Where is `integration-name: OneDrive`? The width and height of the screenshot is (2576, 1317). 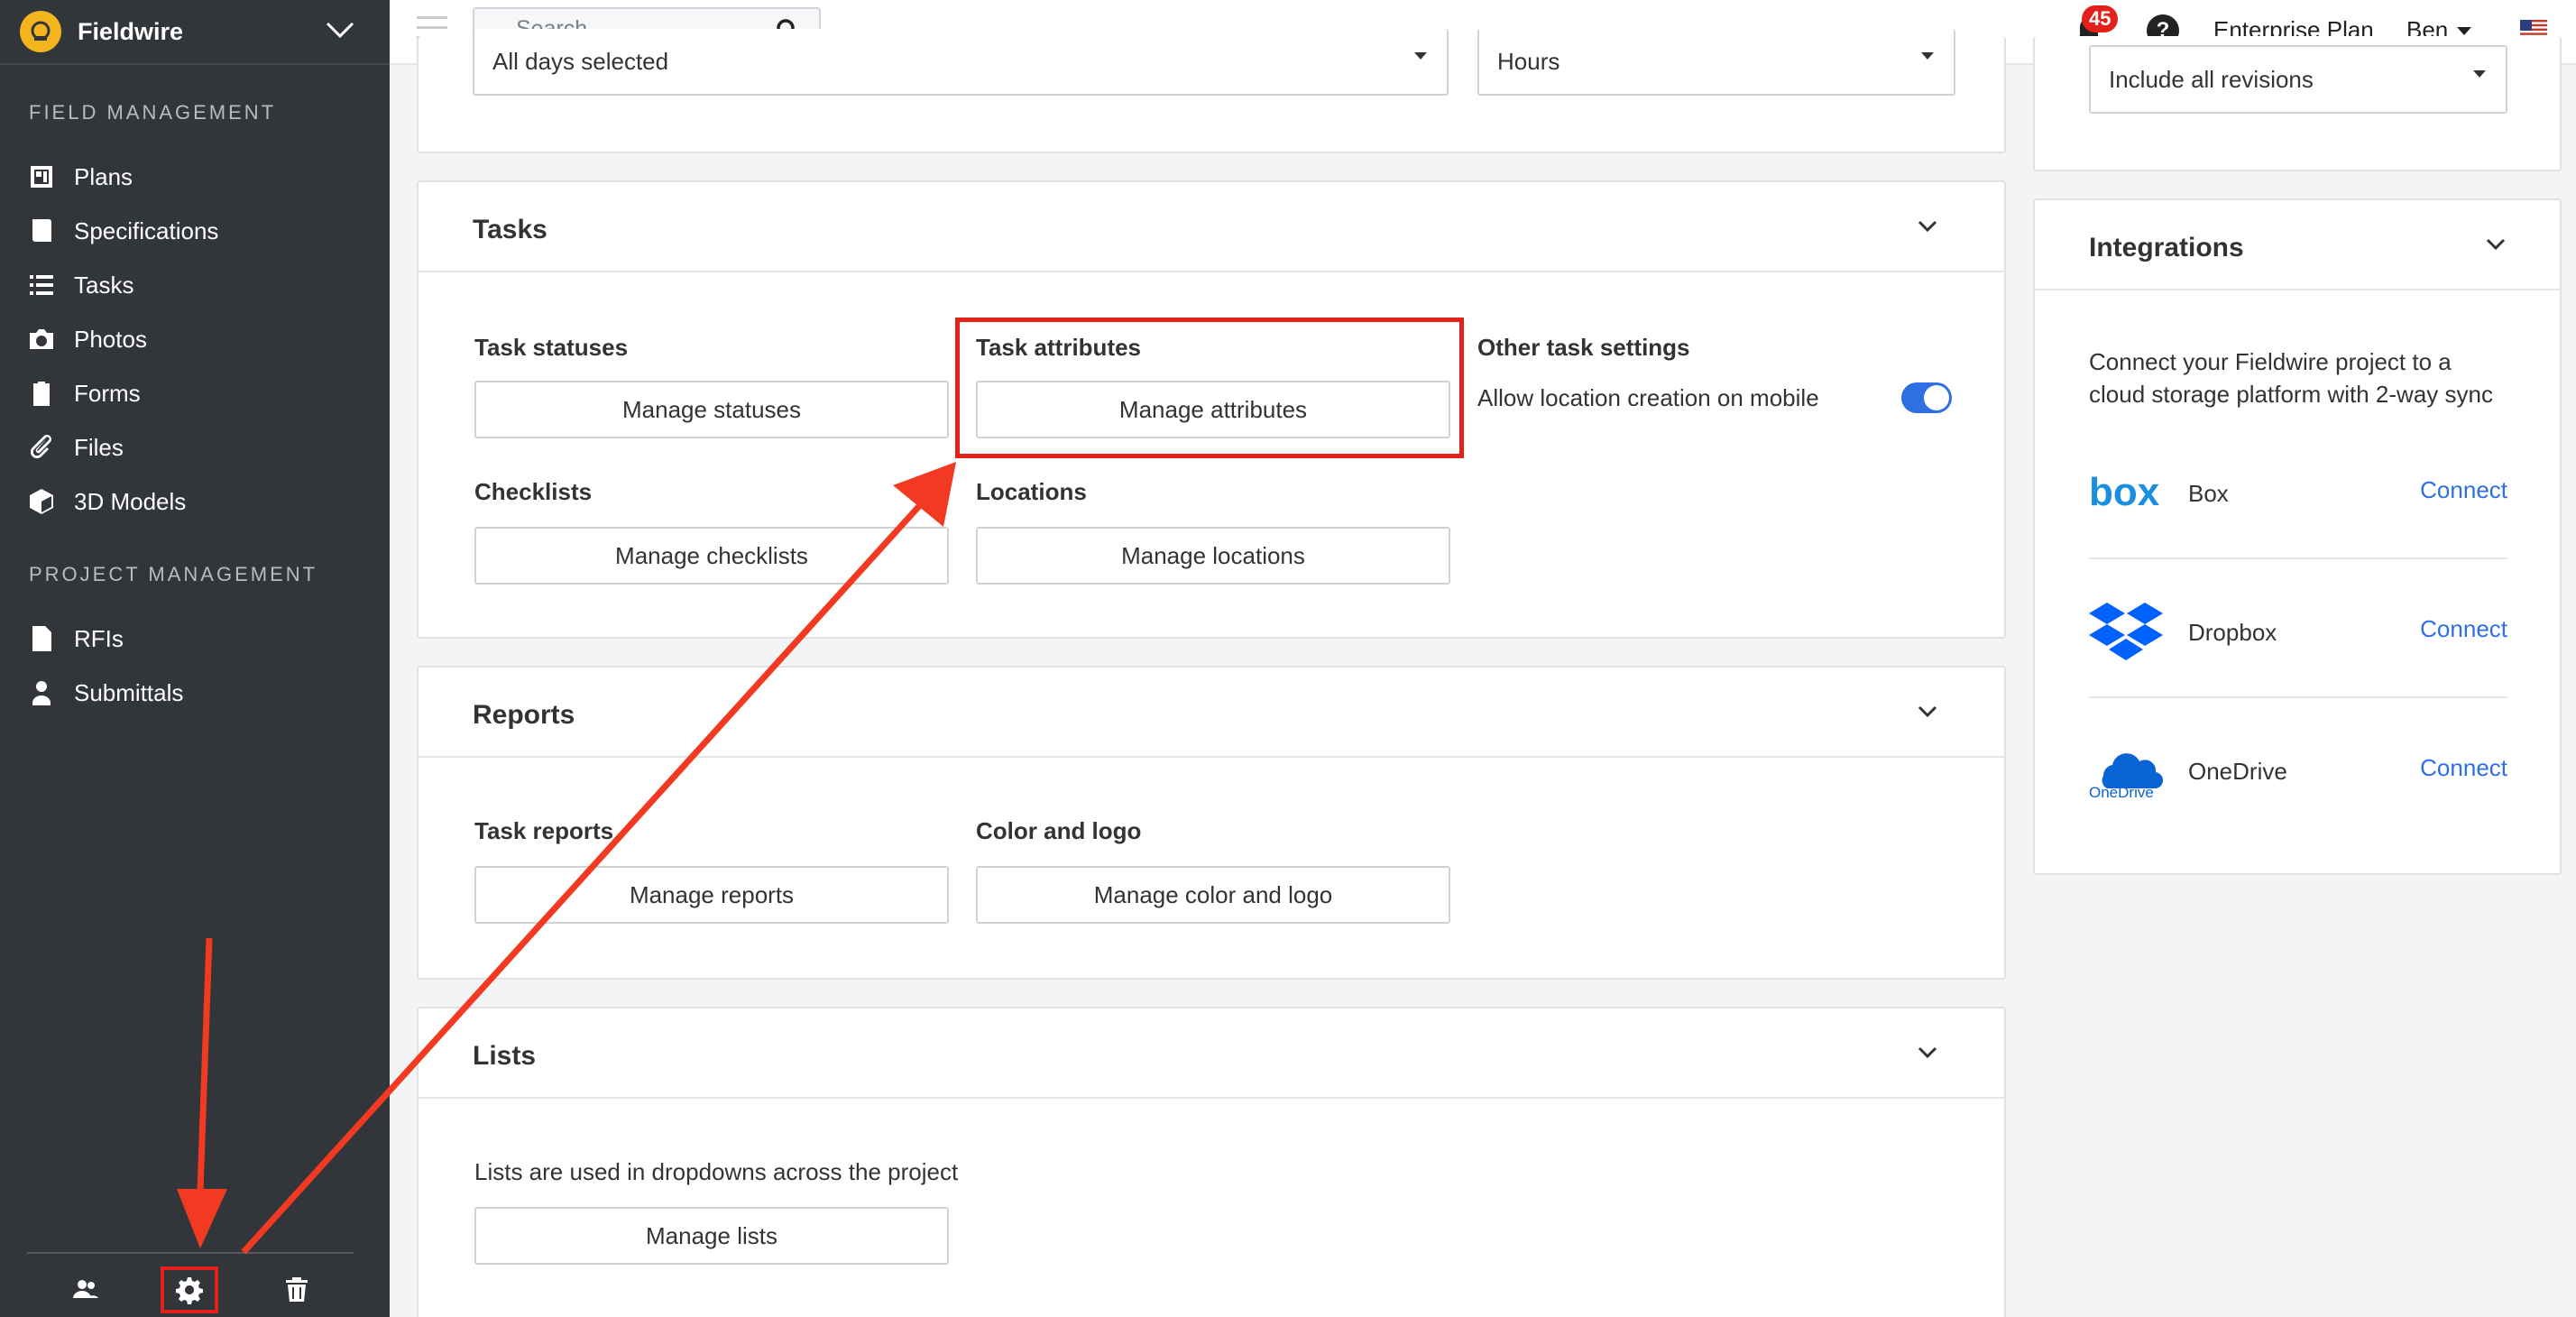 integration-name: OneDrive is located at coordinates (2237, 771).